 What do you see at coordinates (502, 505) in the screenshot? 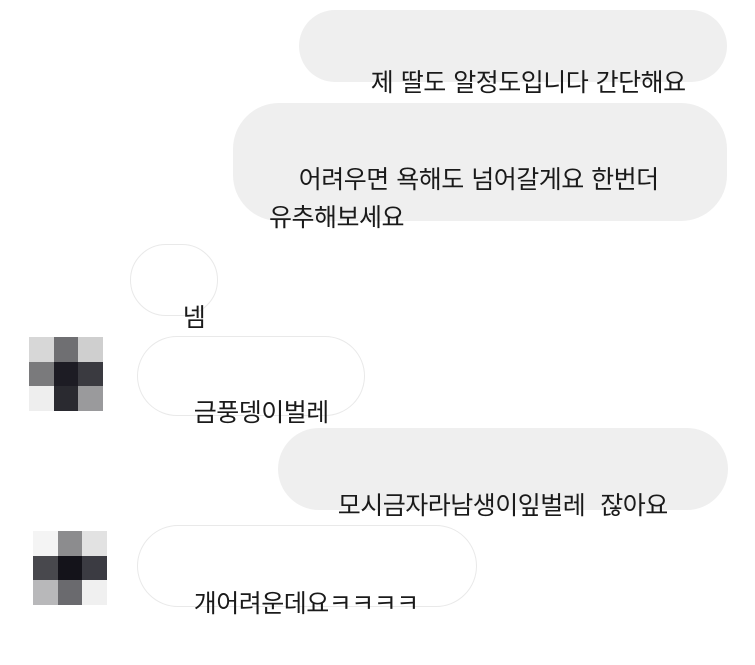
I see `message-text: 모시금자라남생이잎벌레 잖아요` at bounding box center [502, 505].